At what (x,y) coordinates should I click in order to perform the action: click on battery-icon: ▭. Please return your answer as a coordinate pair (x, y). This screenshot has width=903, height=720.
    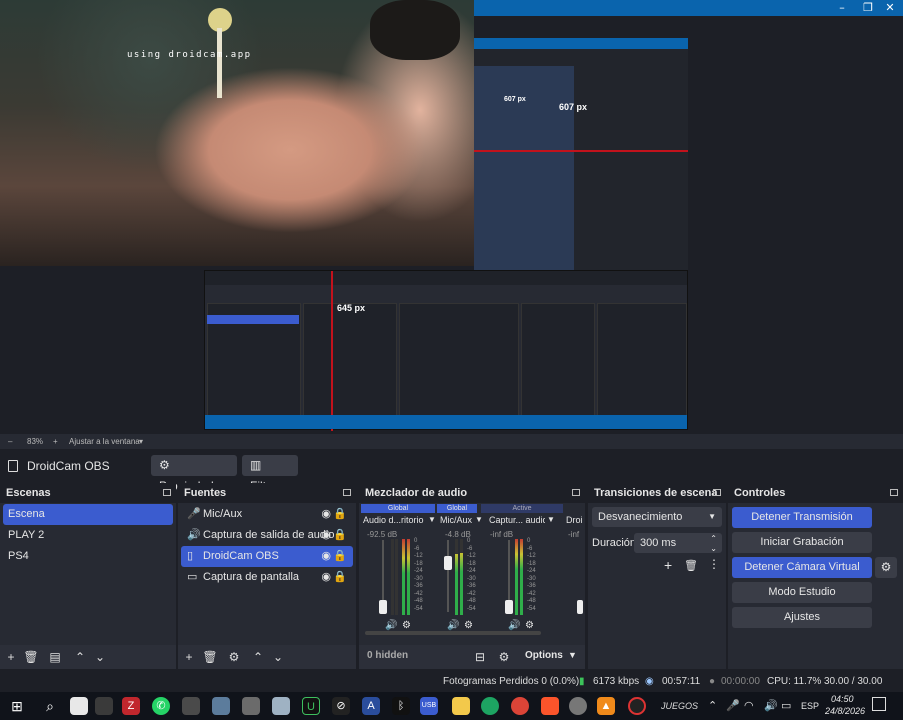
    Looking at the image, I should click on (786, 705).